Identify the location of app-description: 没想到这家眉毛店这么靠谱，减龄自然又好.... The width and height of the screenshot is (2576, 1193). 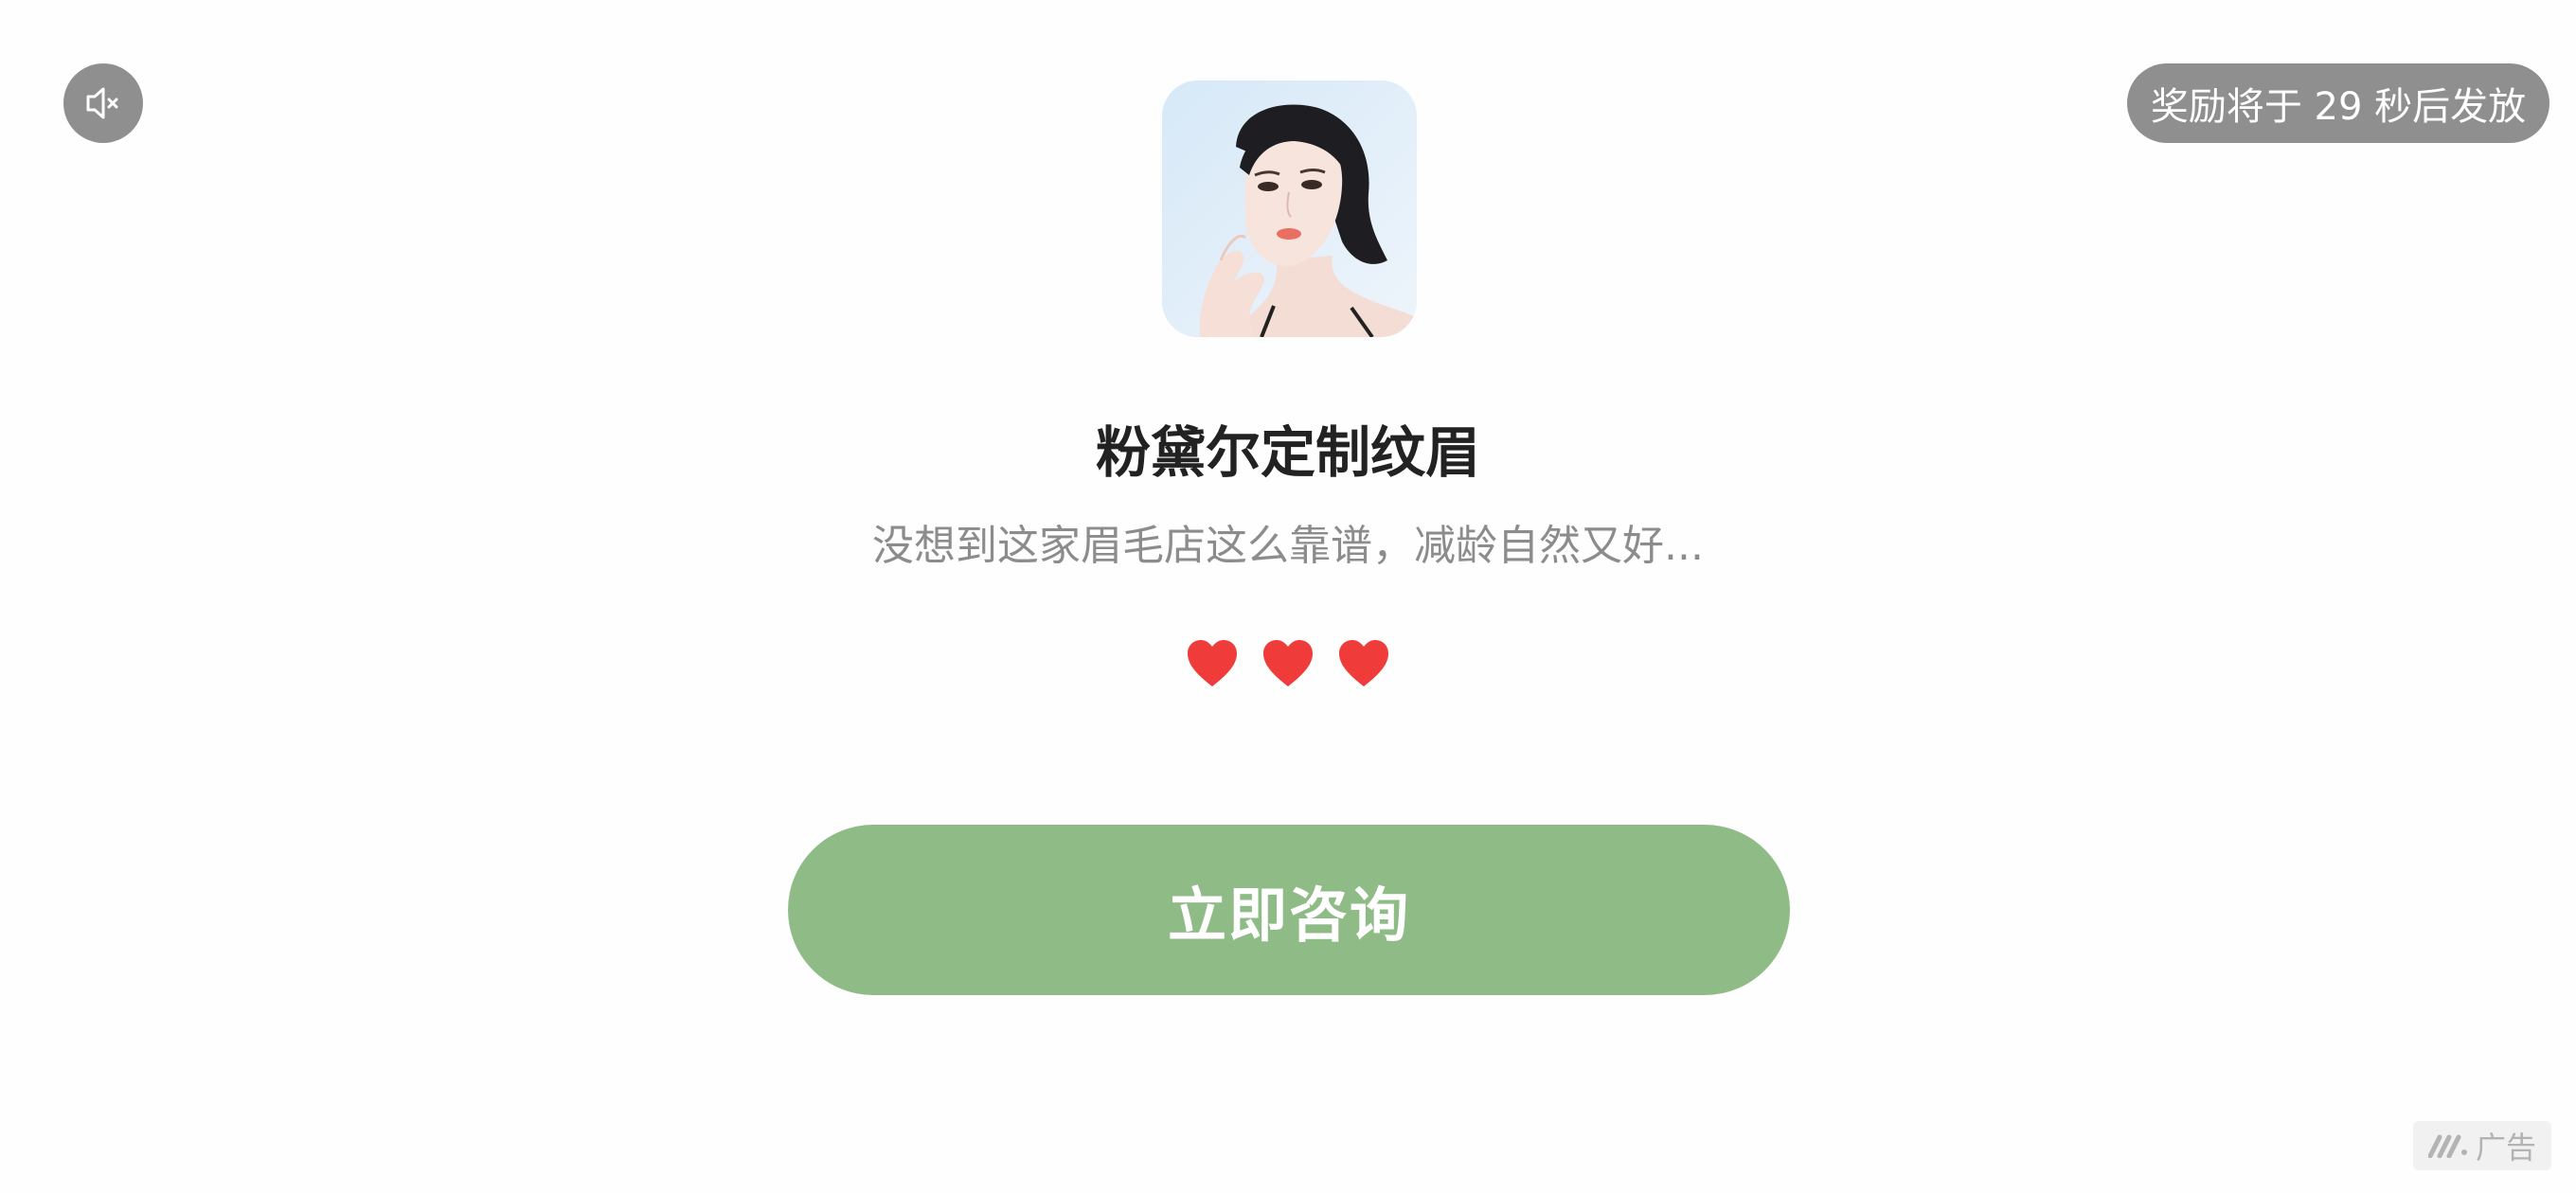
(1288, 546).